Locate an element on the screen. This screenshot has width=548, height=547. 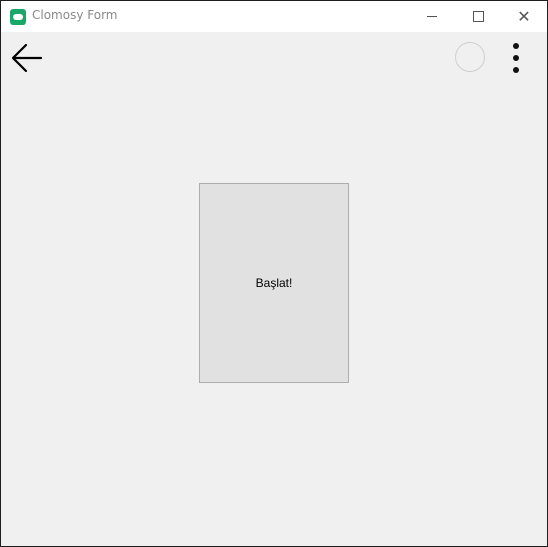
app-icon is located at coordinates (18, 17).